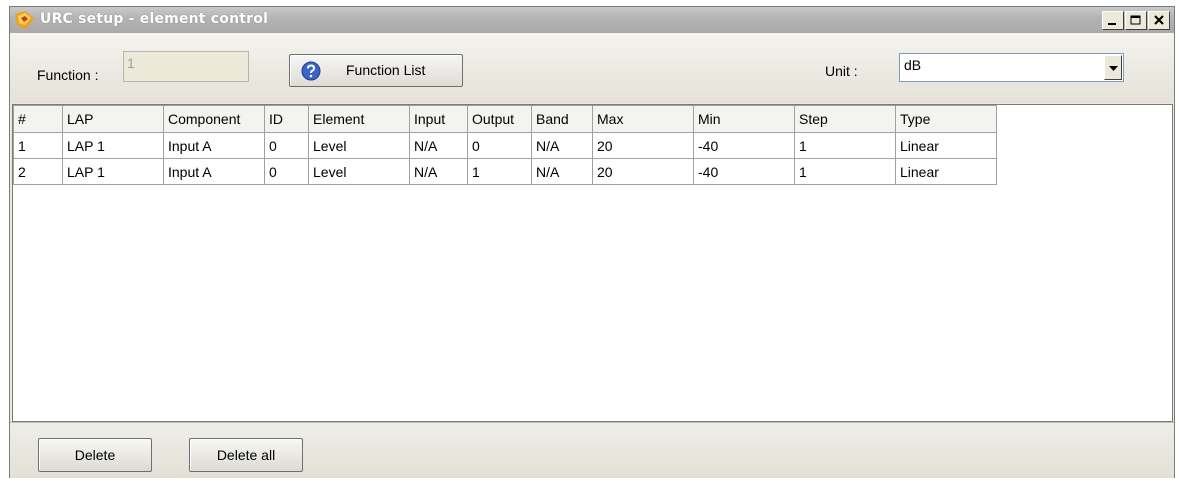 The height and width of the screenshot is (485, 1179). I want to click on minimize-button, so click(1113, 20).